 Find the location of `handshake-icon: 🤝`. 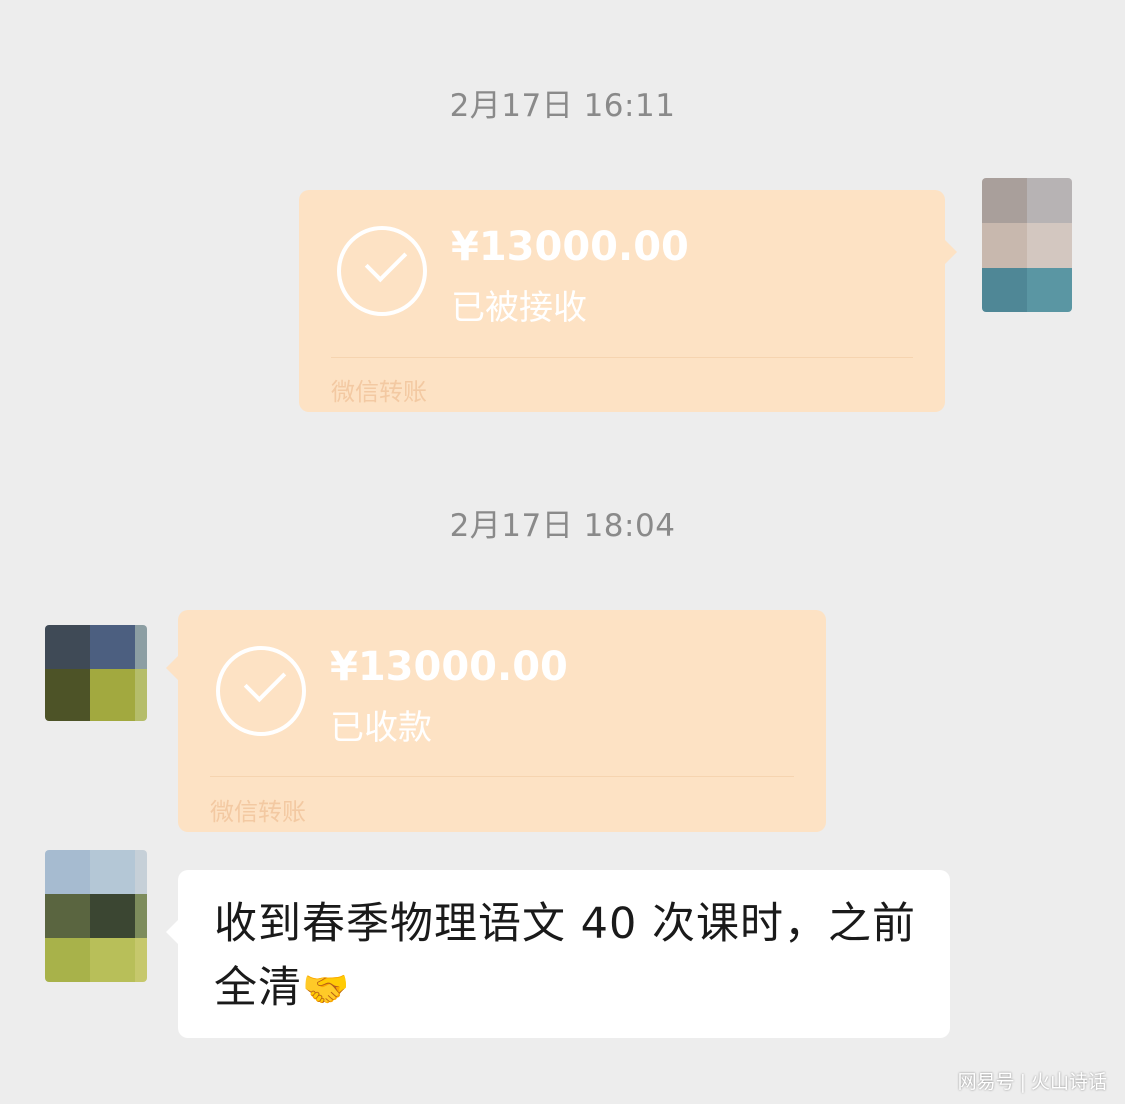

handshake-icon: 🤝 is located at coordinates (326, 989).